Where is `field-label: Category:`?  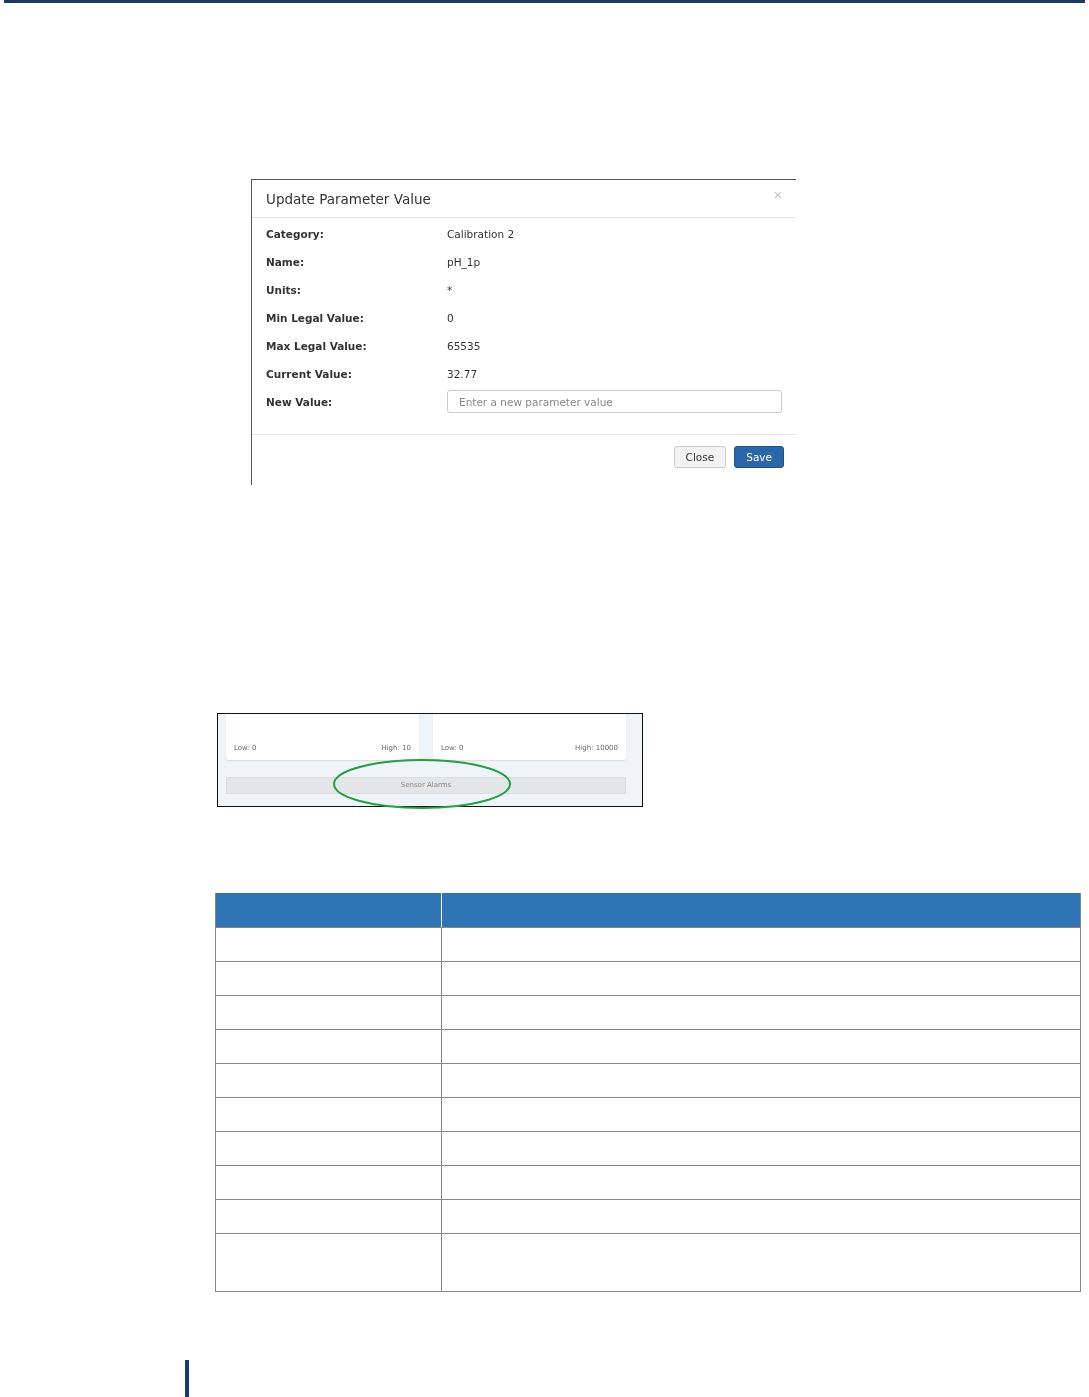
field-label: Category: is located at coordinates (295, 234).